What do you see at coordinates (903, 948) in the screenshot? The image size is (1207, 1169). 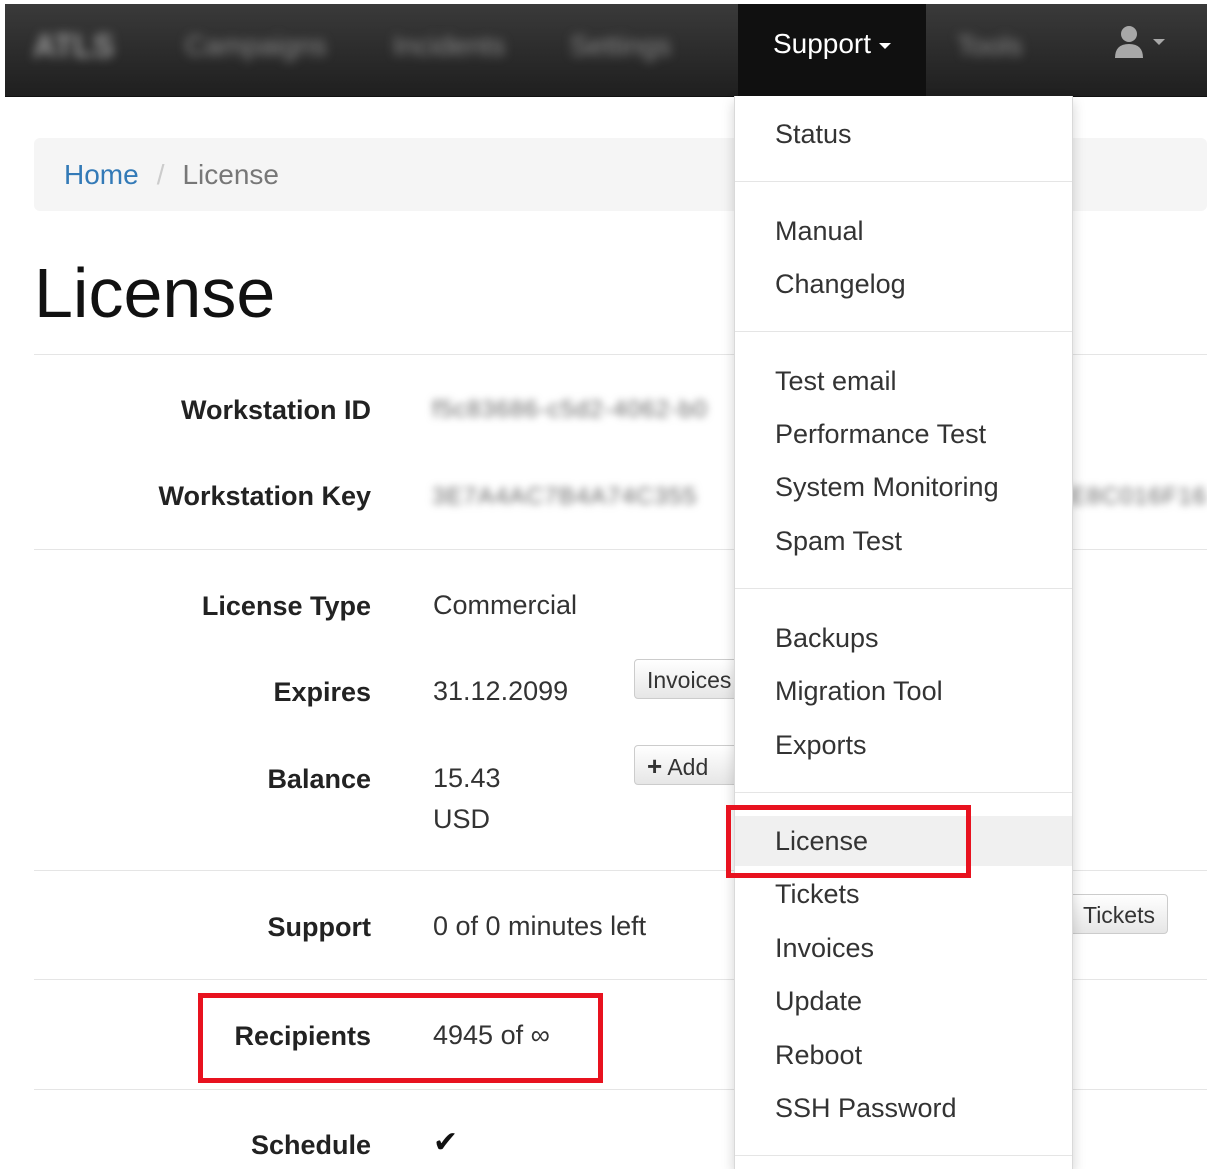 I see `menu-item-invoices: Invoices` at bounding box center [903, 948].